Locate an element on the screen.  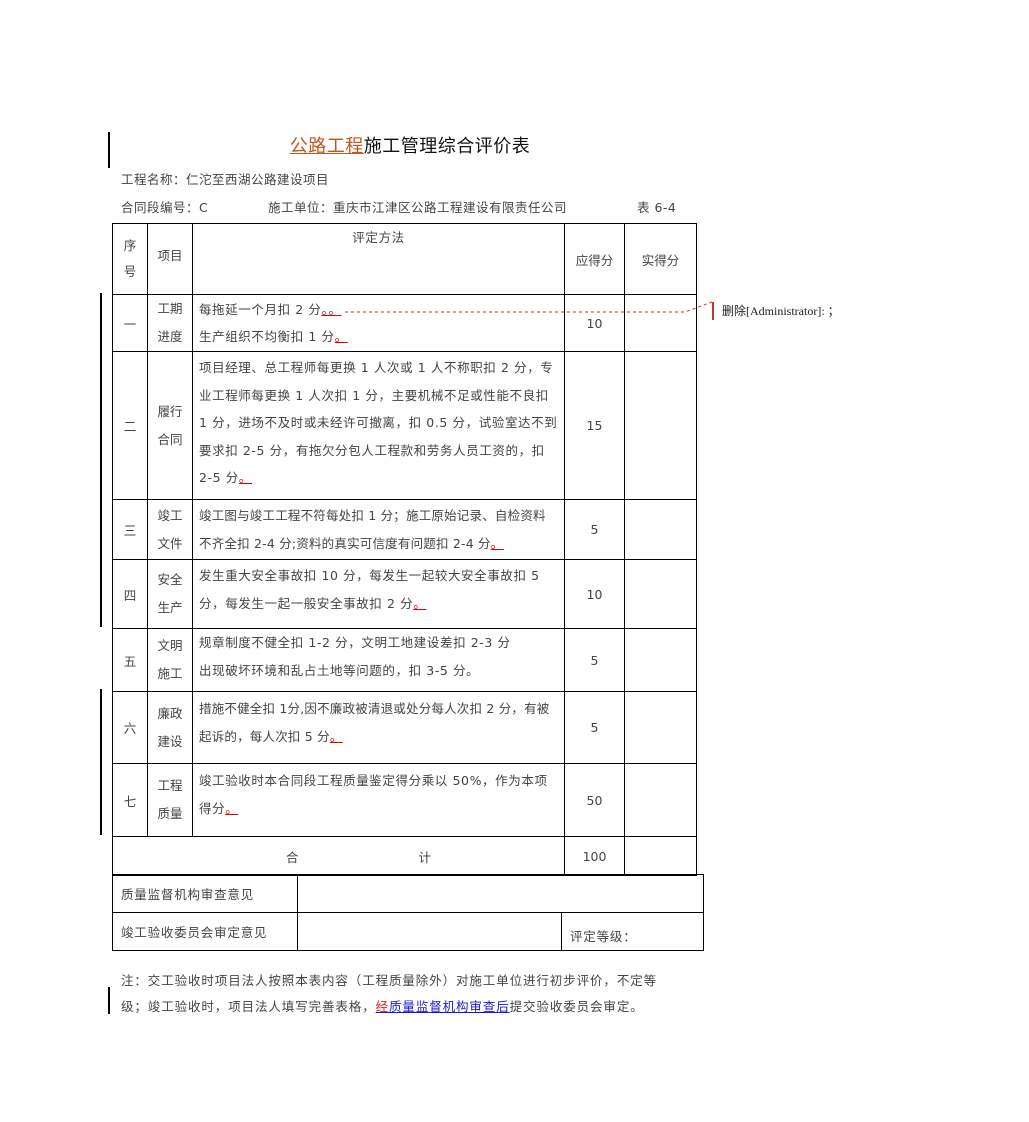
header-due-text: 应得分 is located at coordinates (594, 260).